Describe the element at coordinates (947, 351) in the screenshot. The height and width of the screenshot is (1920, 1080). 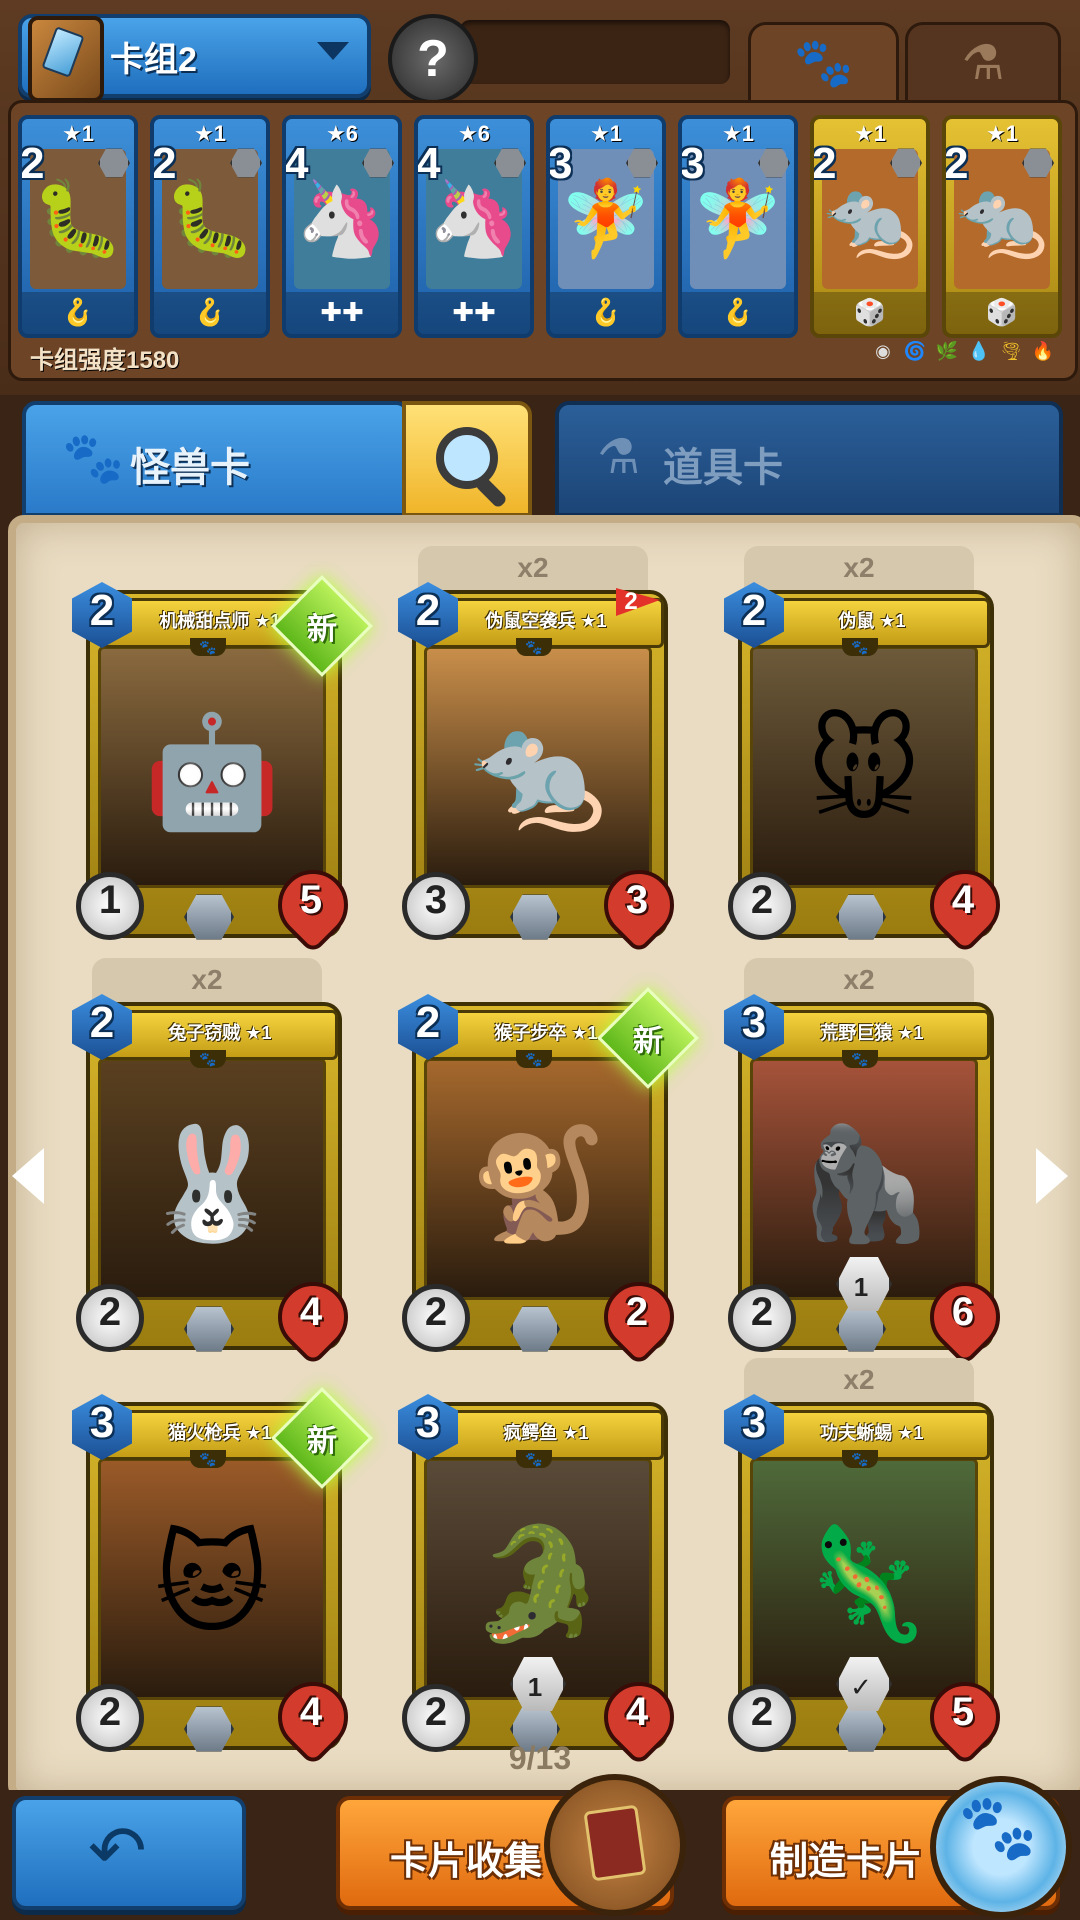
I see `nature-element-icon: 🌿` at that location.